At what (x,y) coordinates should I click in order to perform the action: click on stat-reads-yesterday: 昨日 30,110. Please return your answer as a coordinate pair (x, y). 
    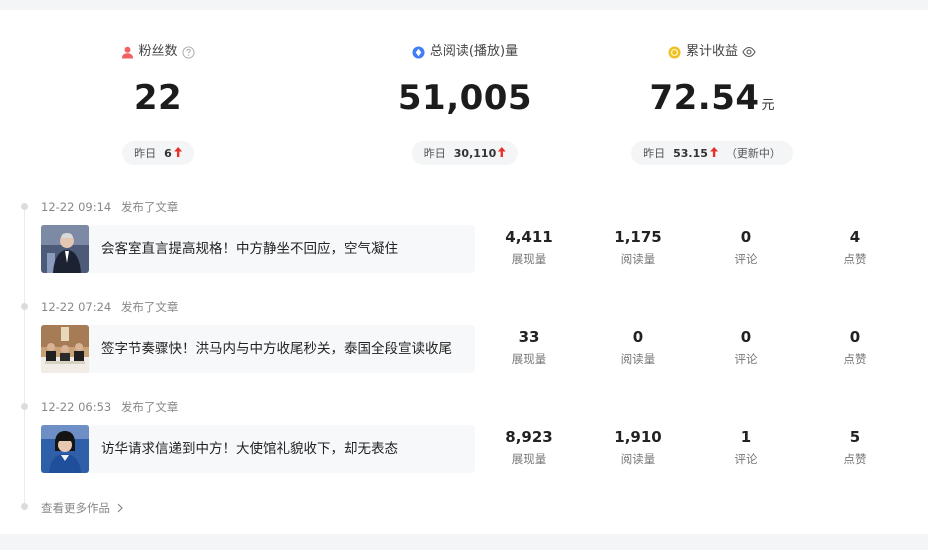
    Looking at the image, I should click on (465, 153).